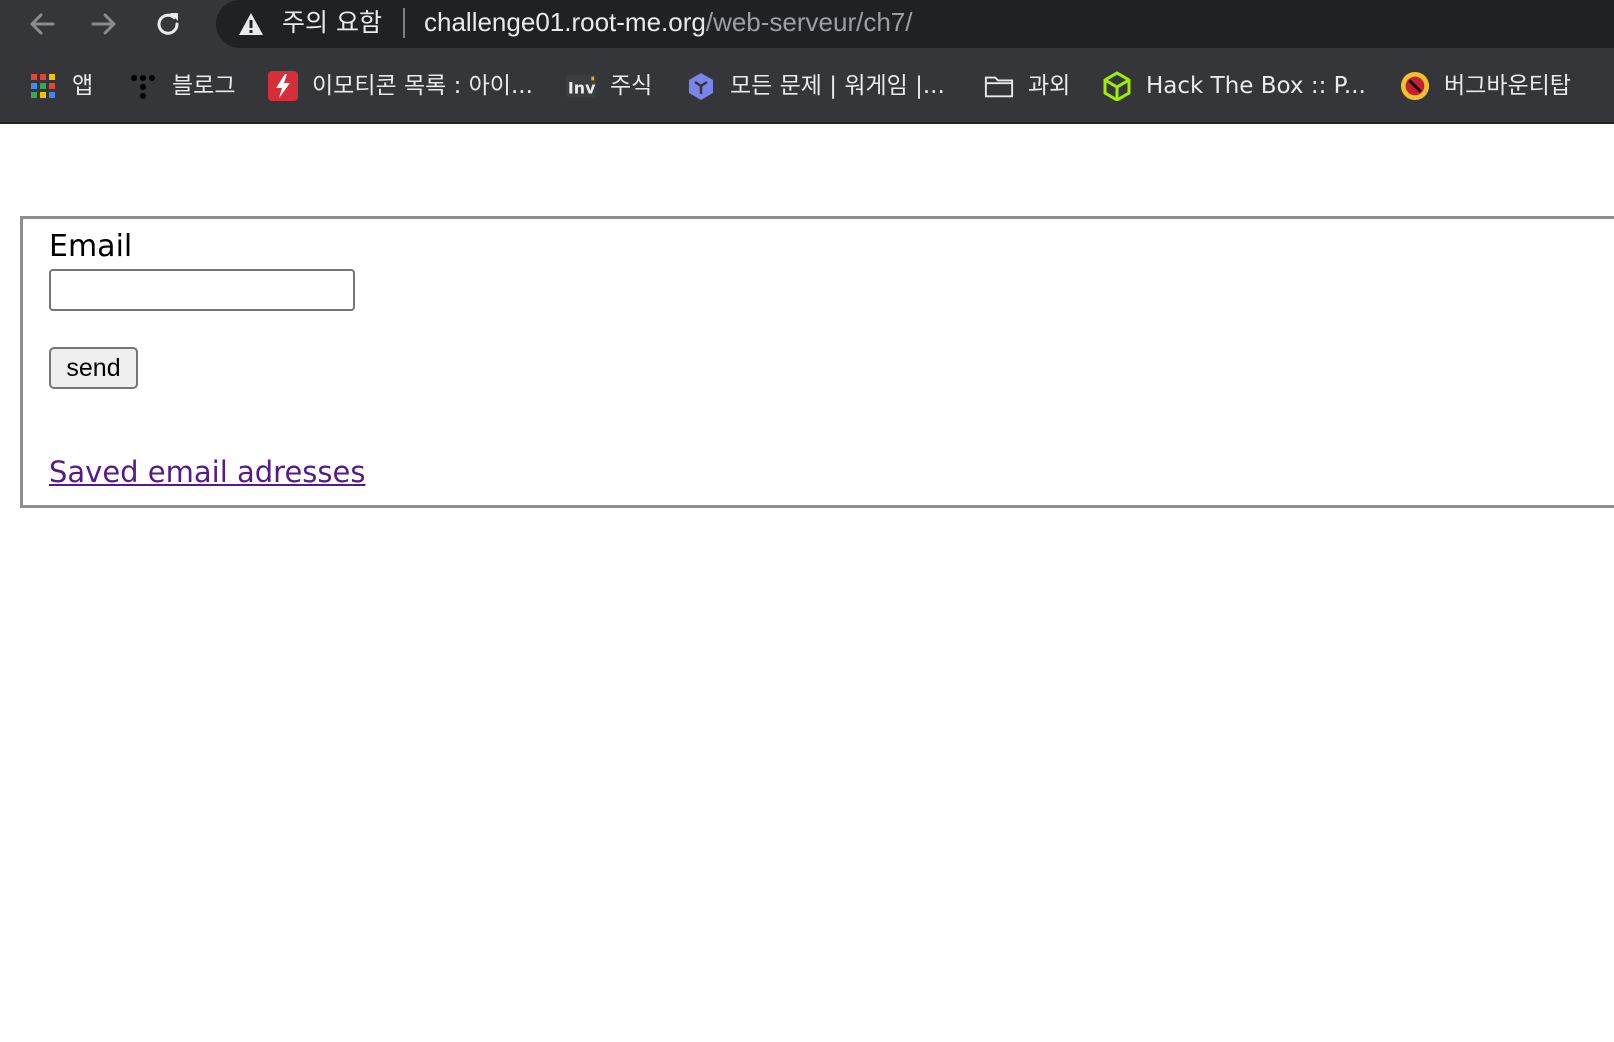 This screenshot has width=1614, height=1042. I want to click on folder-icon, so click(999, 86).